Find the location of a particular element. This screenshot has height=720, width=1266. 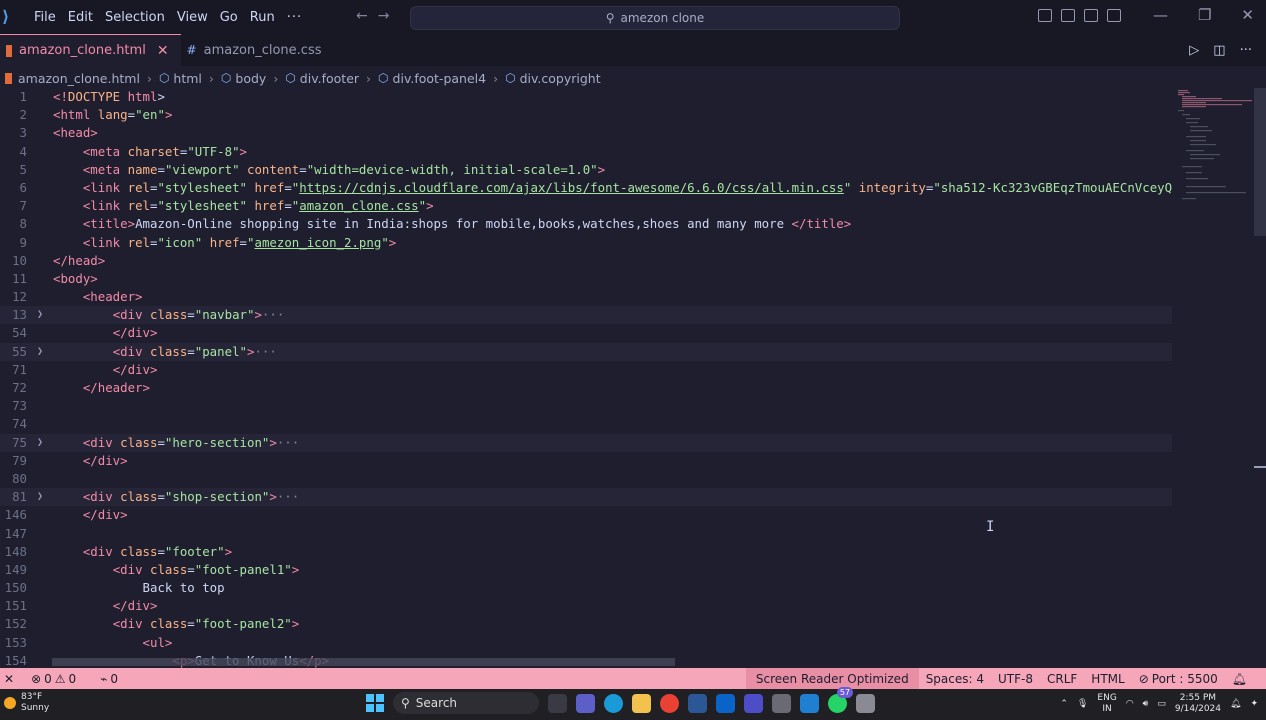

line-ending-status: CRLF is located at coordinates (1062, 679).